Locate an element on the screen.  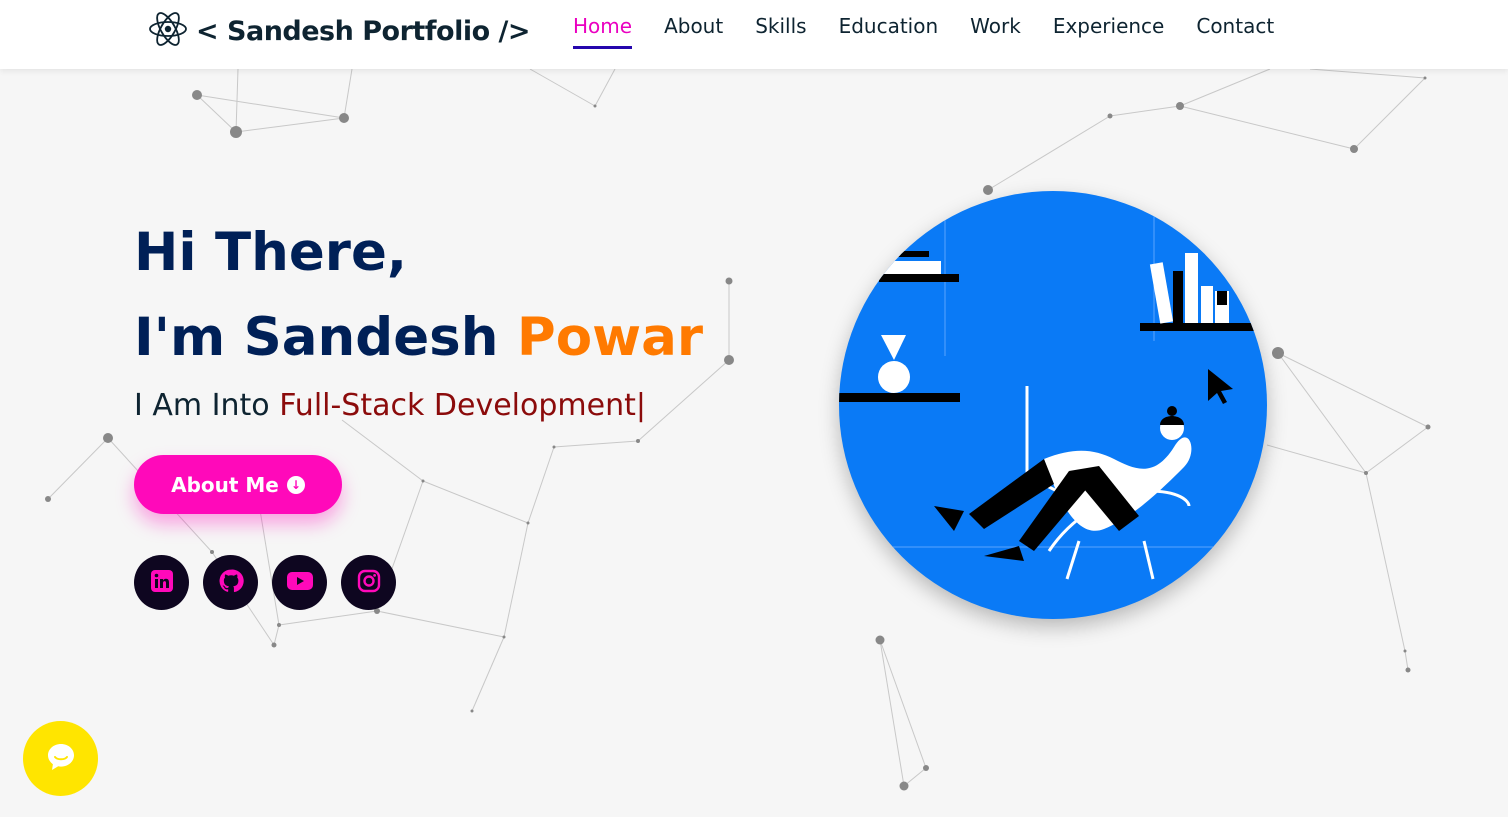
youtube-icon is located at coordinates (300, 583).